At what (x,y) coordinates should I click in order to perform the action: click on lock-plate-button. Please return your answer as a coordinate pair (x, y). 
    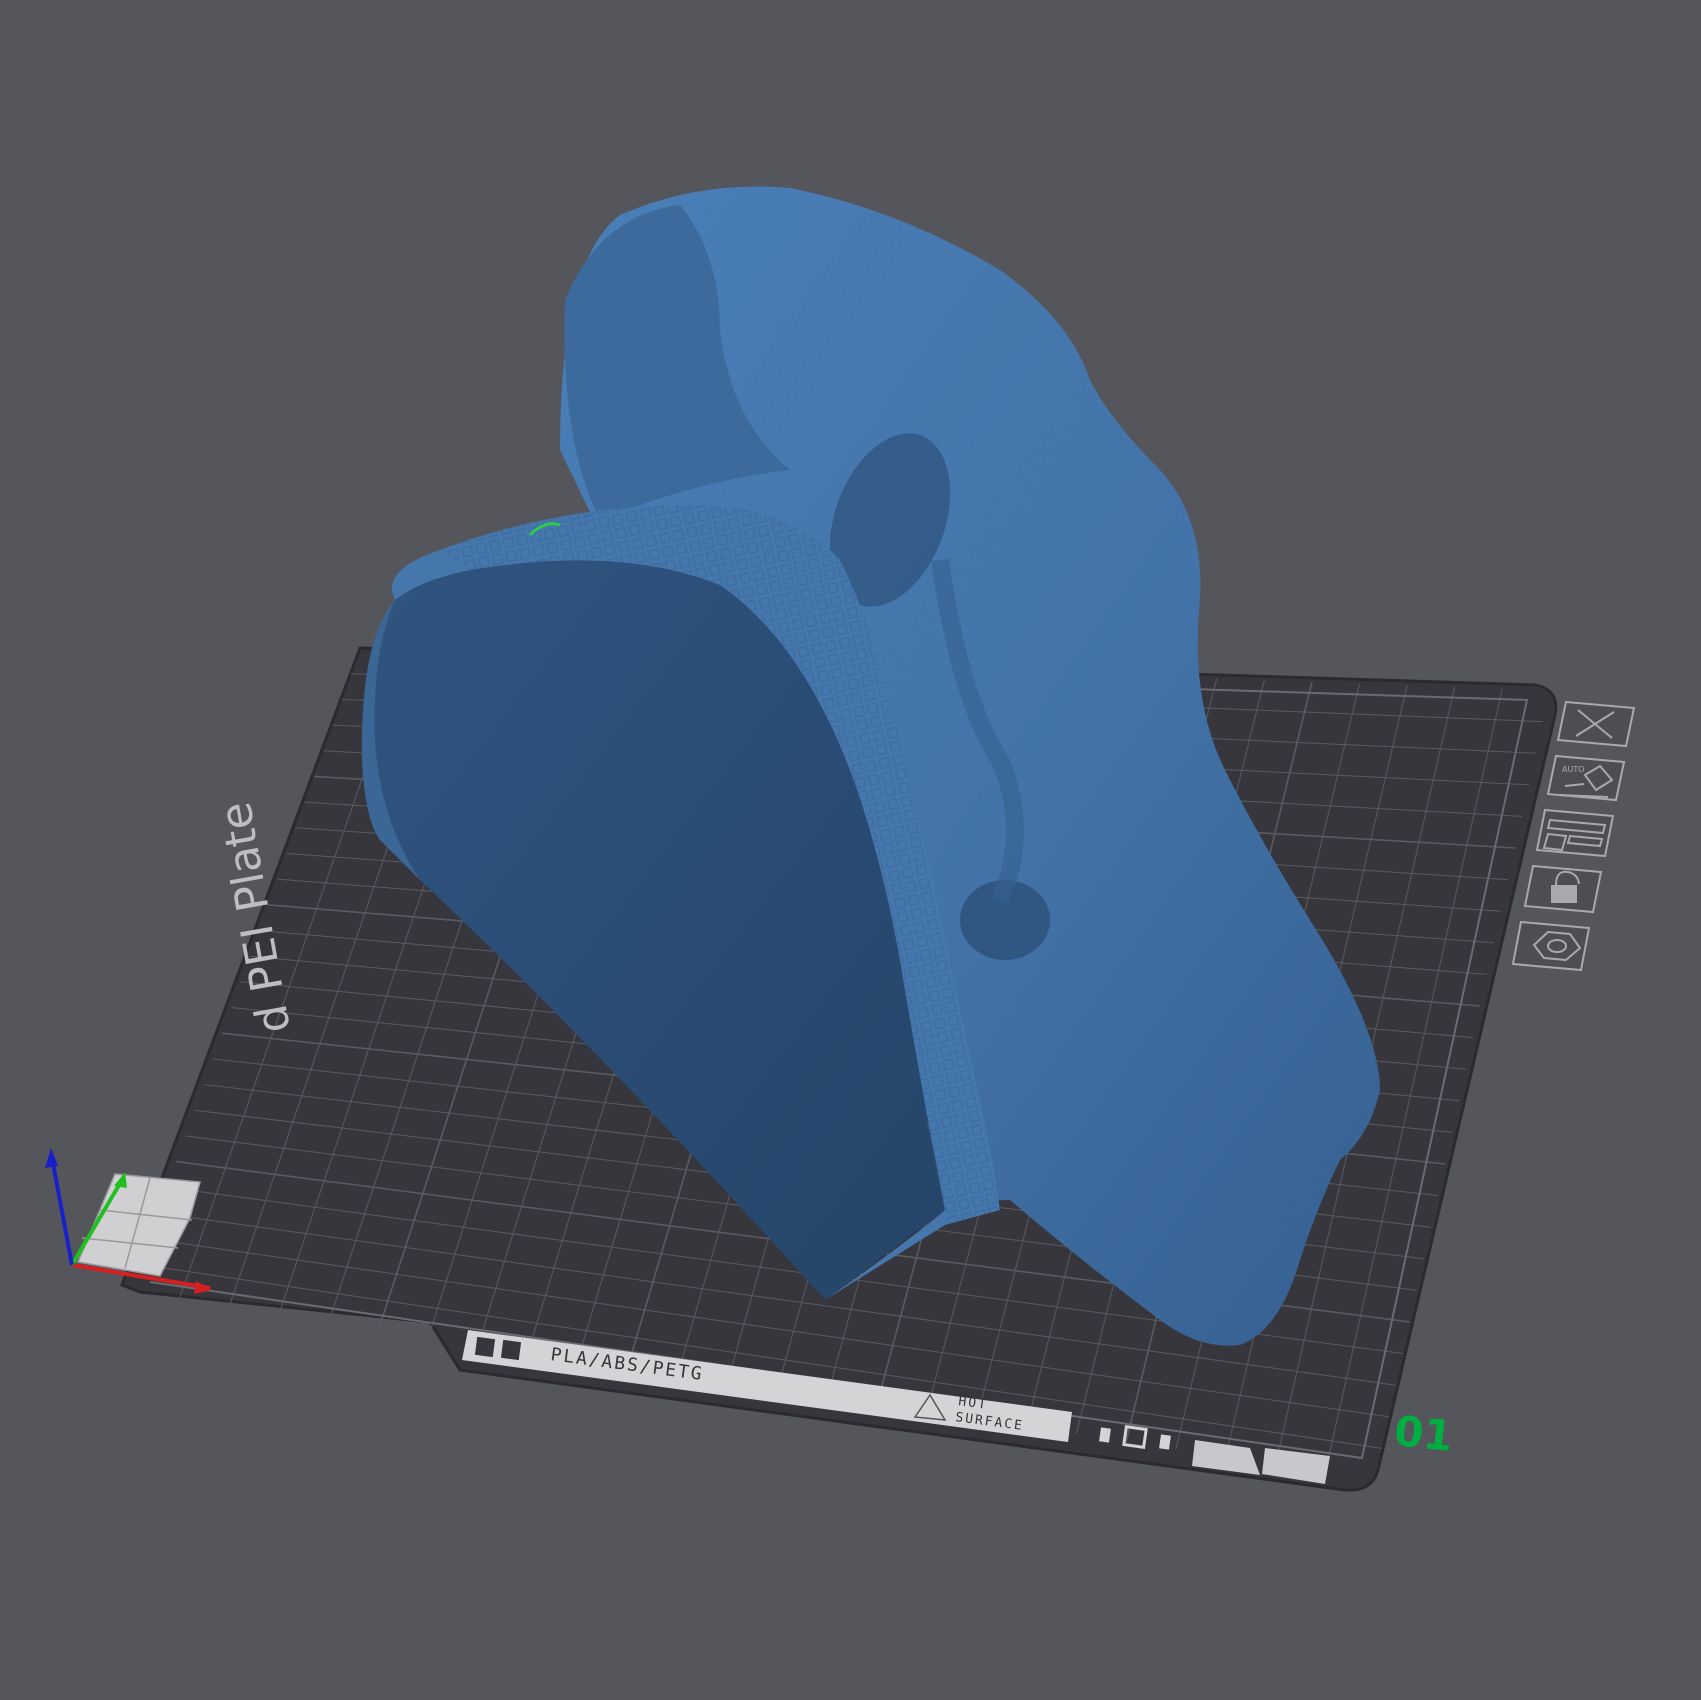
    Looking at the image, I should click on (1563, 889).